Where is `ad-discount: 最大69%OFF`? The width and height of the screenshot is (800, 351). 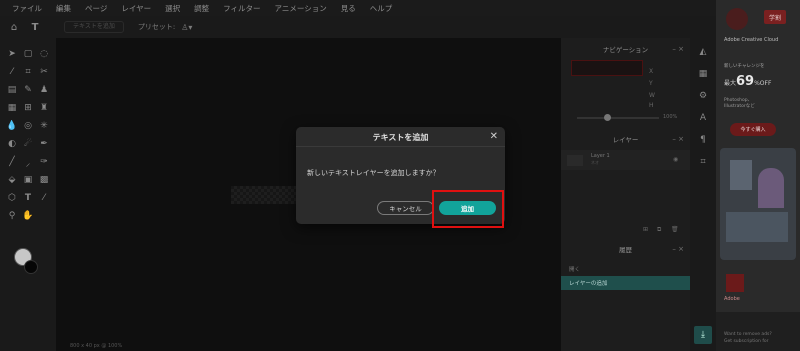 ad-discount: 最大69%OFF is located at coordinates (747, 81).